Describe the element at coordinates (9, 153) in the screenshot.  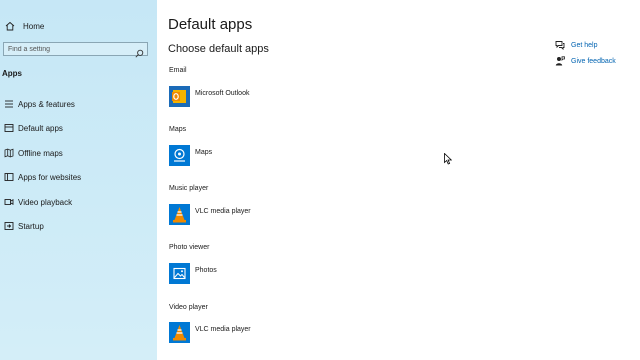
I see `offline-maps-icon` at that location.